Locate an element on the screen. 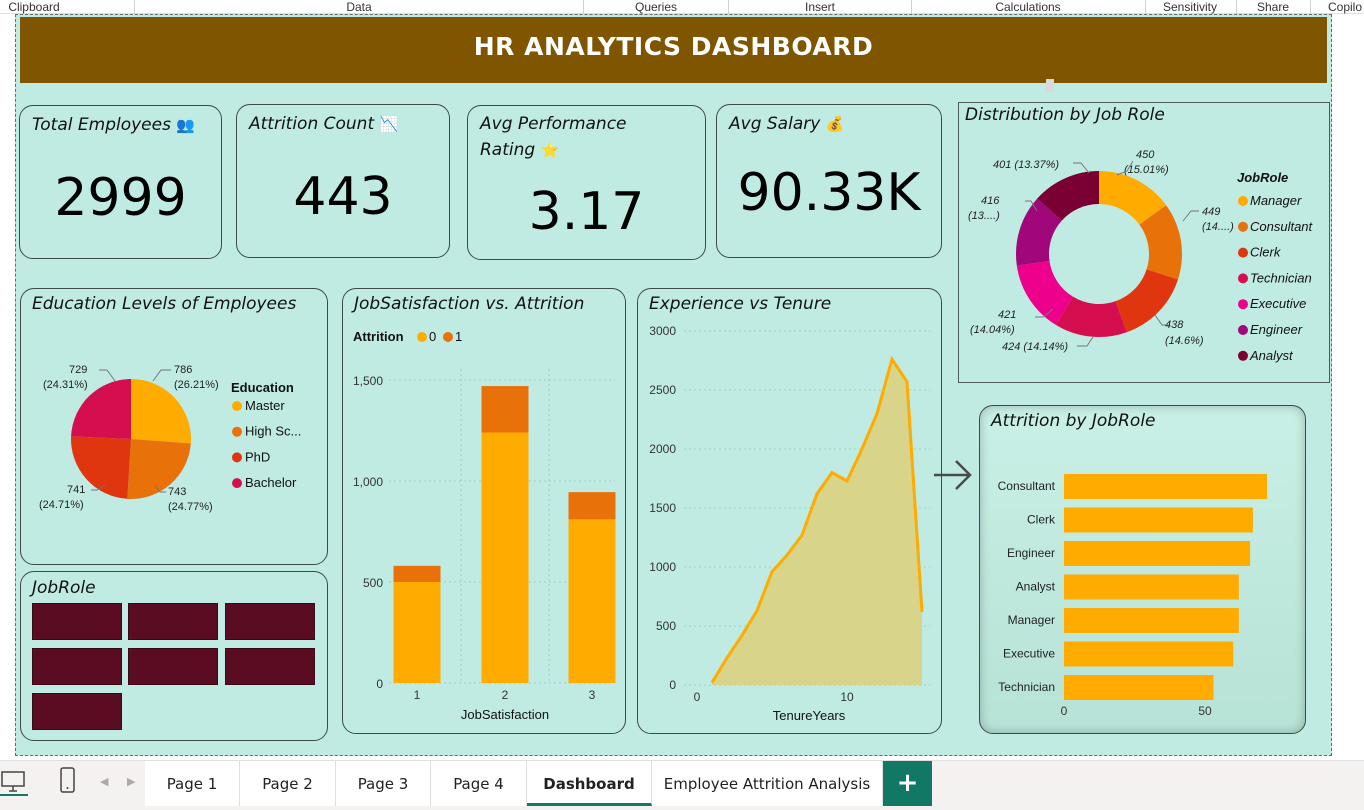 The image size is (1364, 810). y-tick: 1,000 is located at coordinates (368, 482).